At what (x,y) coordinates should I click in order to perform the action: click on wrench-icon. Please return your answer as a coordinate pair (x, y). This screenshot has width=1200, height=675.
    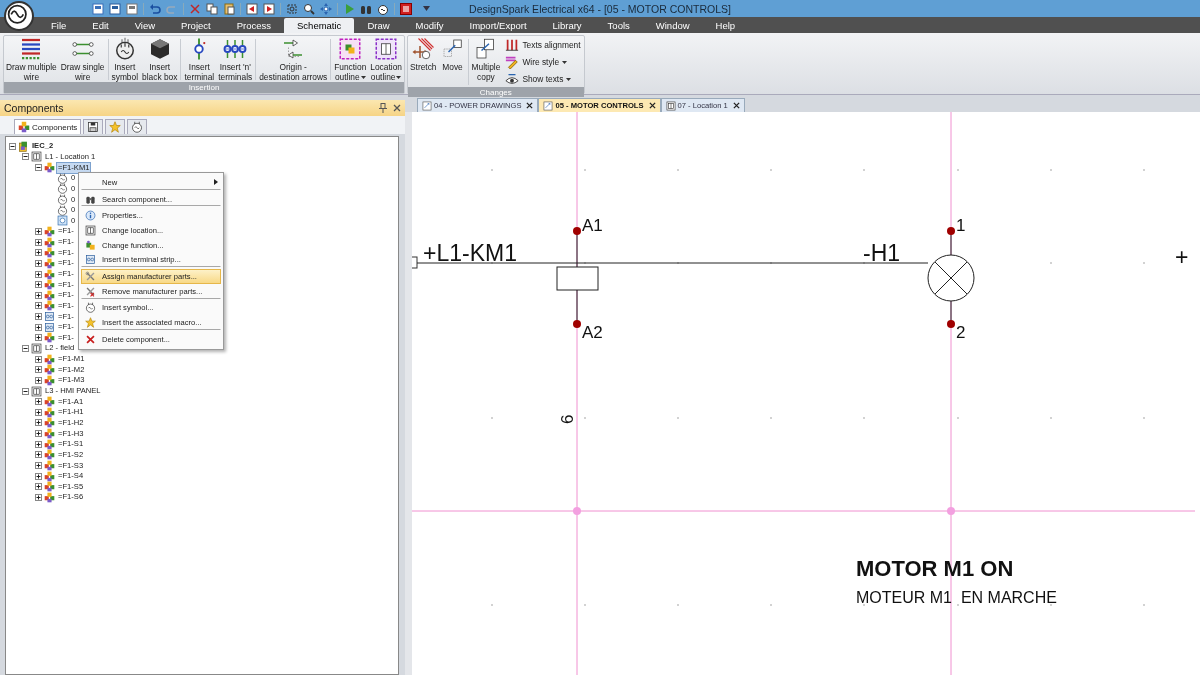
    Looking at the image, I should click on (90, 276).